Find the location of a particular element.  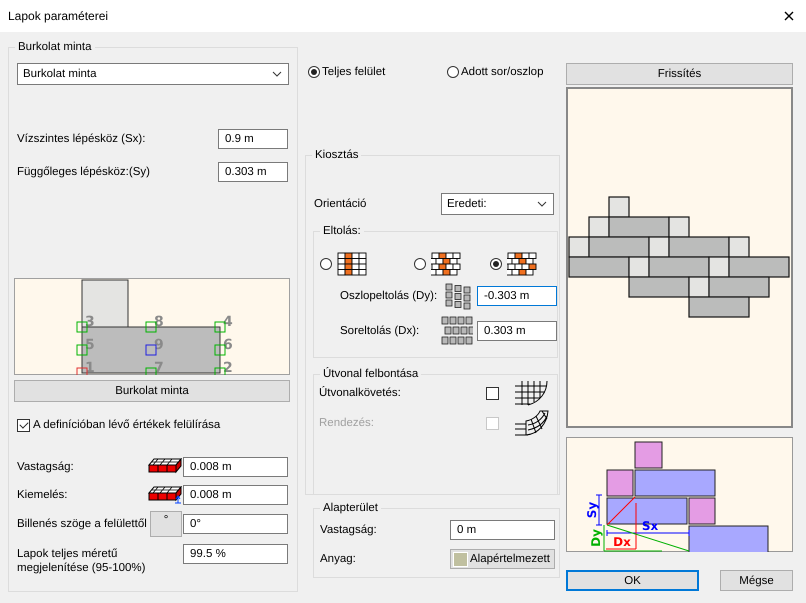

field-label: Függőleges lépésköz:(Sy) is located at coordinates (84, 172).